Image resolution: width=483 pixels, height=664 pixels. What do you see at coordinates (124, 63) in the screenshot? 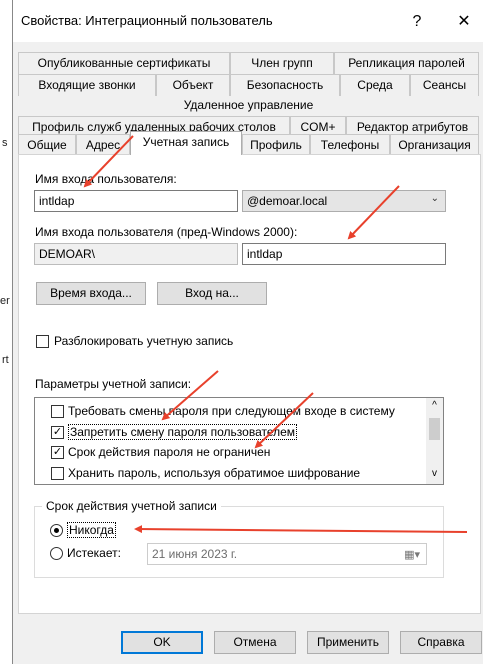
I see `tab-published-certificates: Опубликованные сертификаты` at bounding box center [124, 63].